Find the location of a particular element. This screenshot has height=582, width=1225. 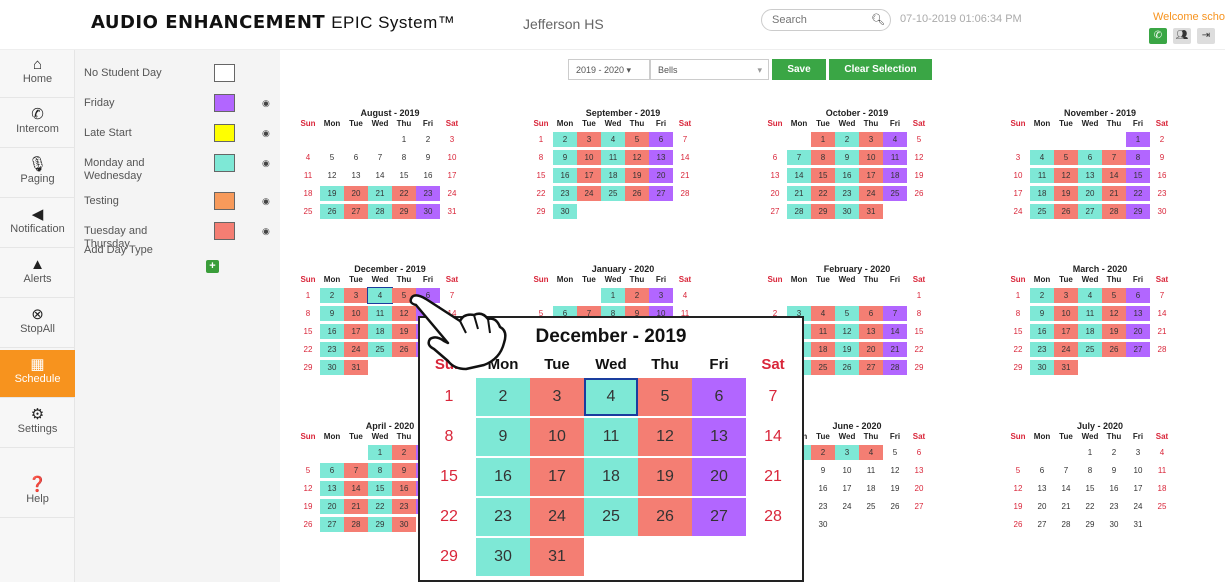

year-select: 2019 - 2020 ▾ is located at coordinates (609, 69).